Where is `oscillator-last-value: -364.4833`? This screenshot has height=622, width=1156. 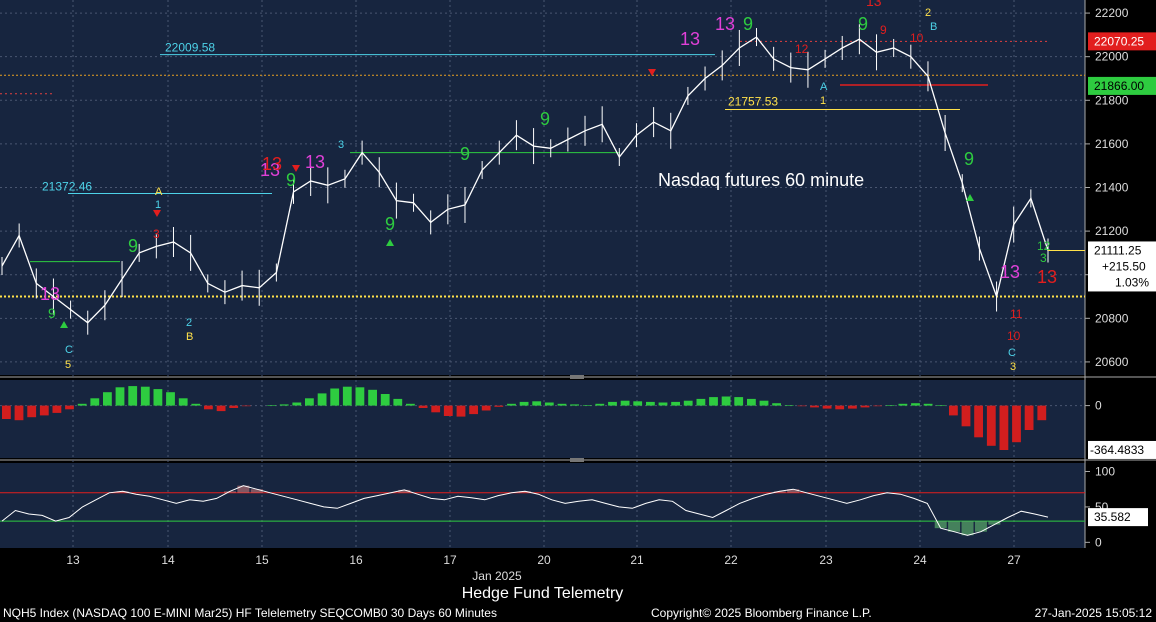
oscillator-last-value: -364.4833 is located at coordinates (1117, 450).